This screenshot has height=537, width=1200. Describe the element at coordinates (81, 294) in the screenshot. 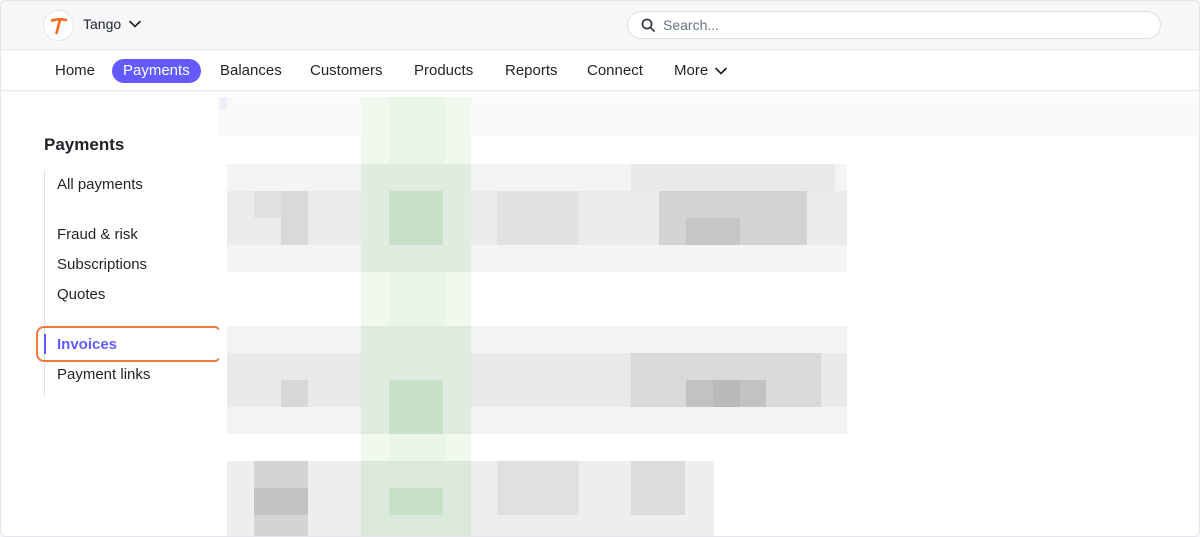

I see `sidebar-item-quotes: Quotes` at that location.